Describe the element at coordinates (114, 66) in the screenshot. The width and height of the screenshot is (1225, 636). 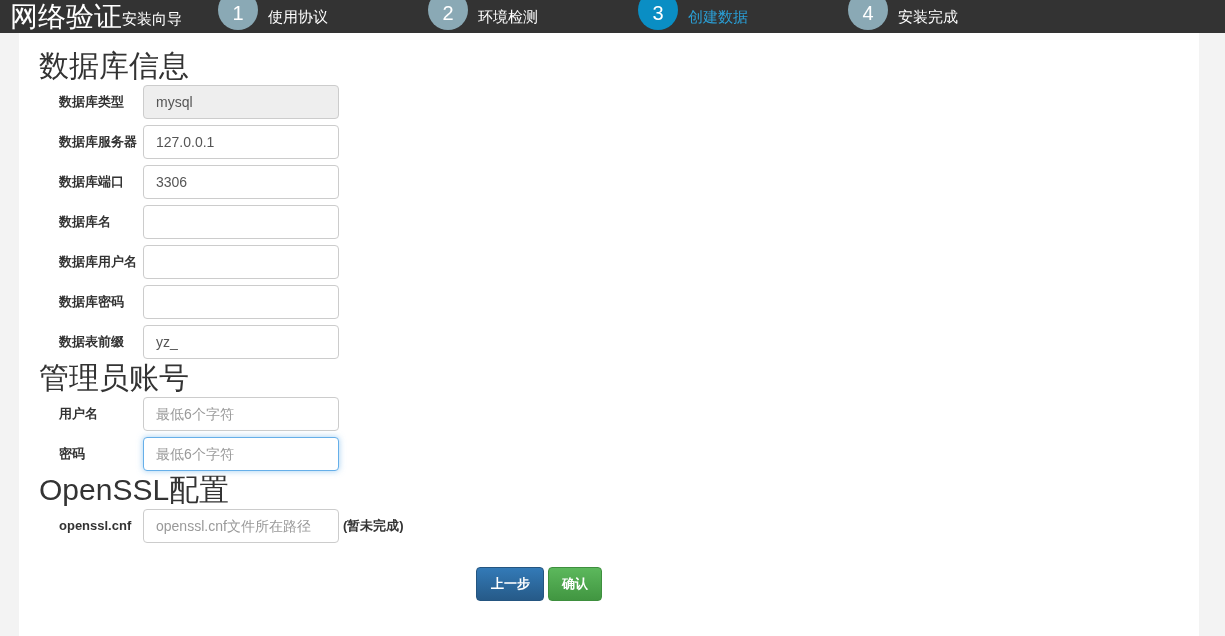
I see `section-heading: 数据库信息` at that location.